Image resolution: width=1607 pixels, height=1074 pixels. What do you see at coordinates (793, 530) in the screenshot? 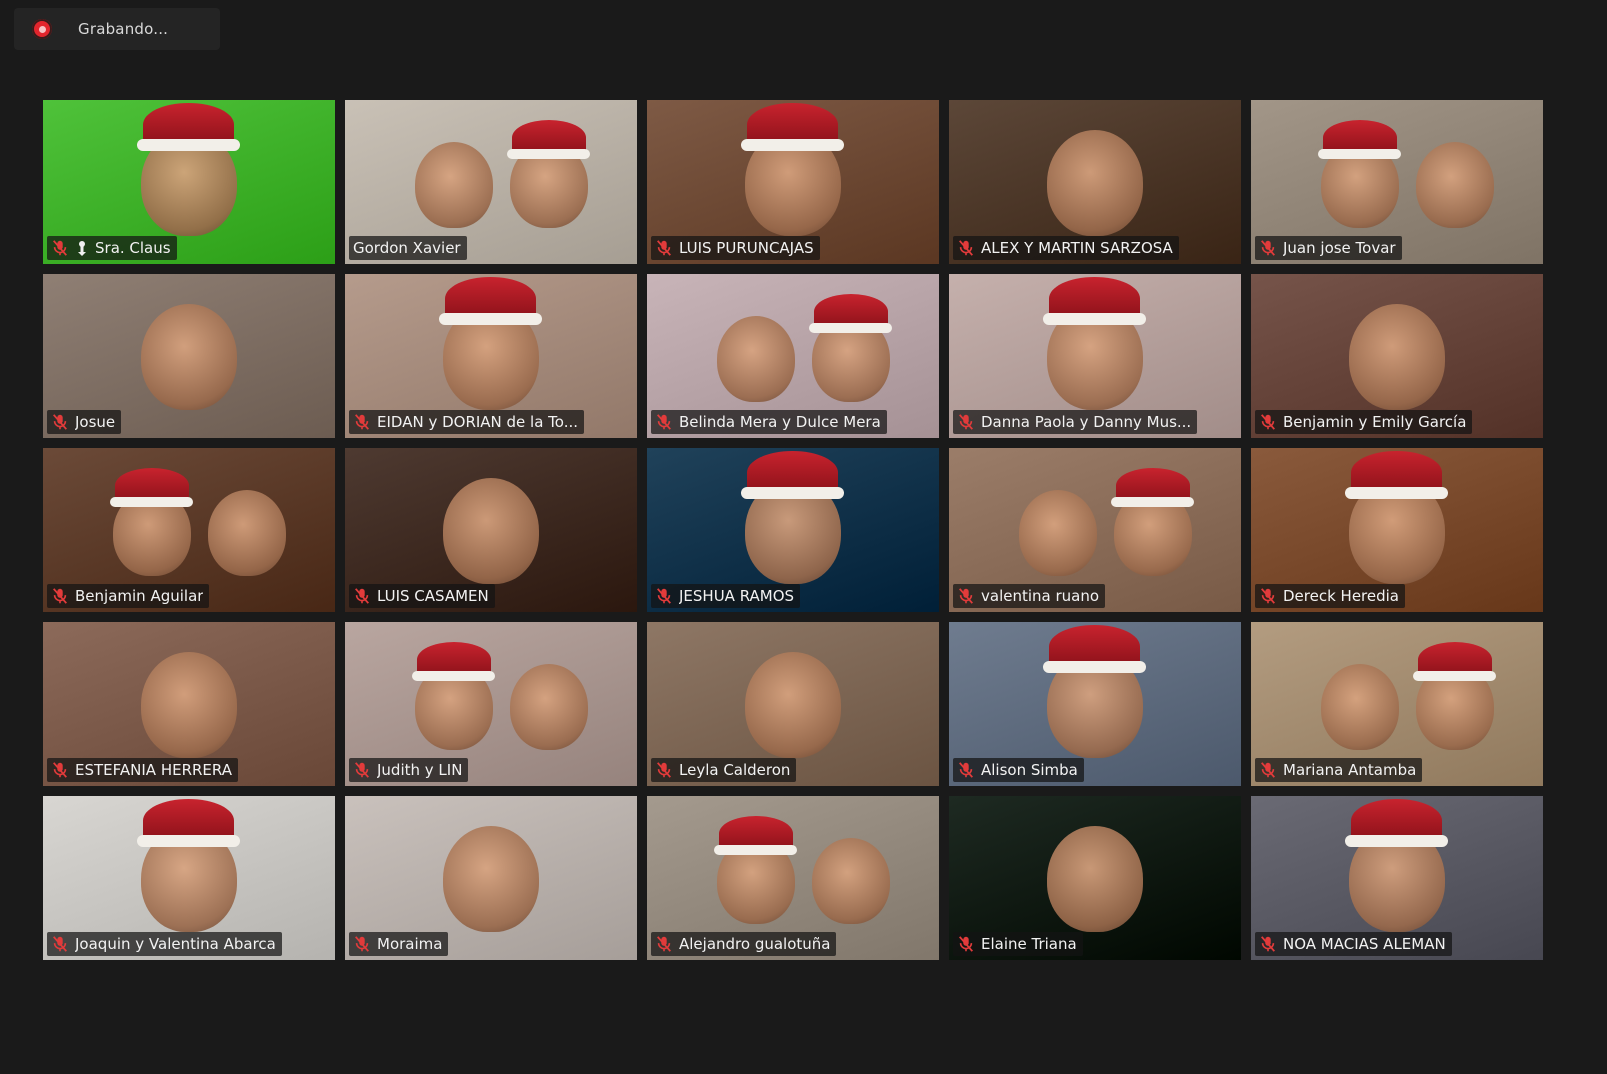
I see `participant-tile: JESHUA RAMOS` at bounding box center [793, 530].